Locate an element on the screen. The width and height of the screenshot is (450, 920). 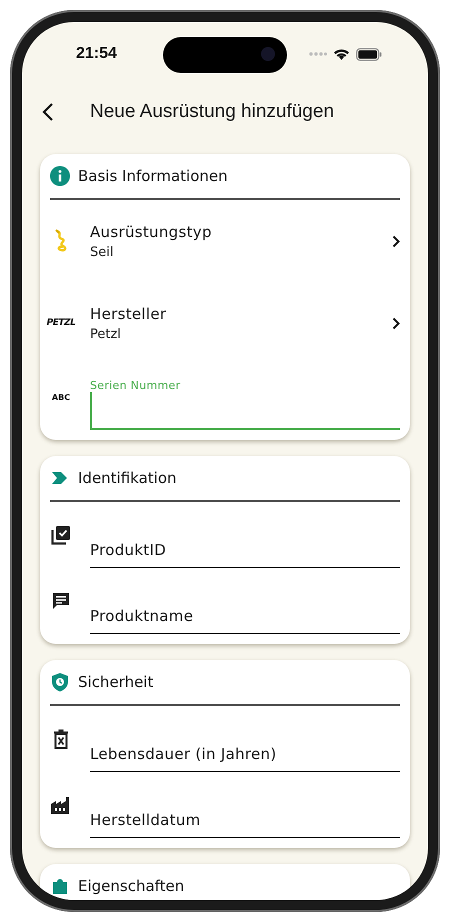
trash-x-icon is located at coordinates (61, 739).